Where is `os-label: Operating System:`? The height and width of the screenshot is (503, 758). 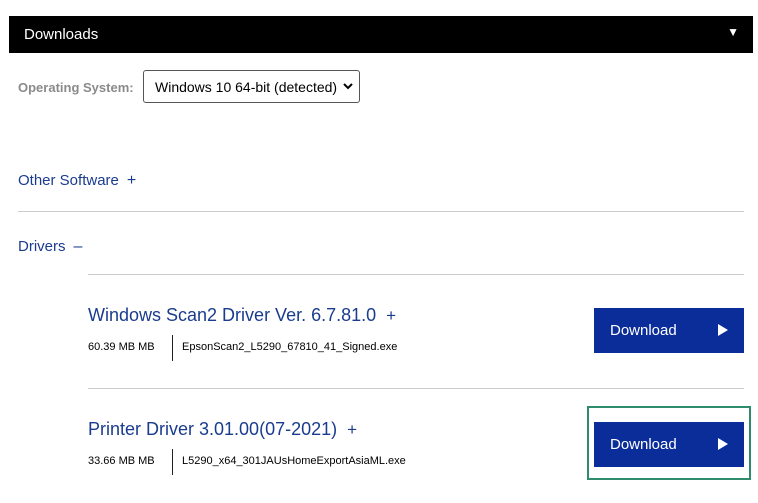
os-label: Operating System: is located at coordinates (76, 87).